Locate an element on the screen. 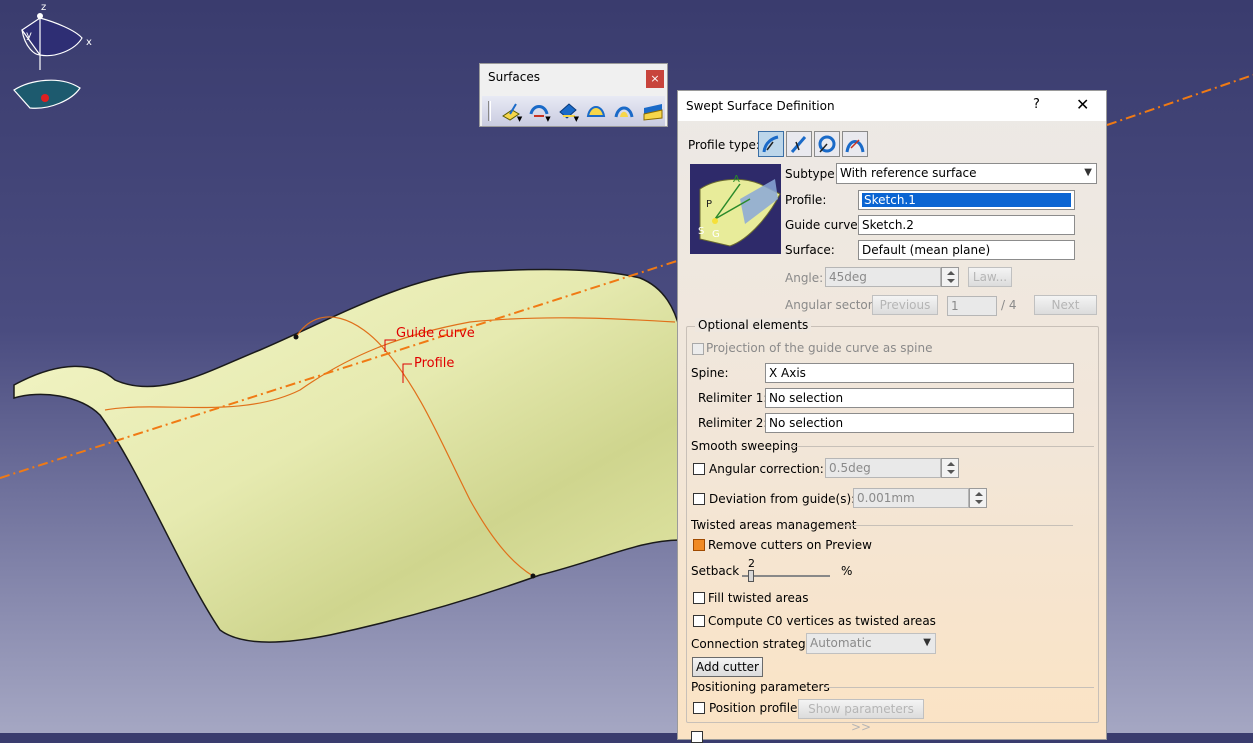 The height and width of the screenshot is (743, 1253). spine-field: X Axis is located at coordinates (919, 373).